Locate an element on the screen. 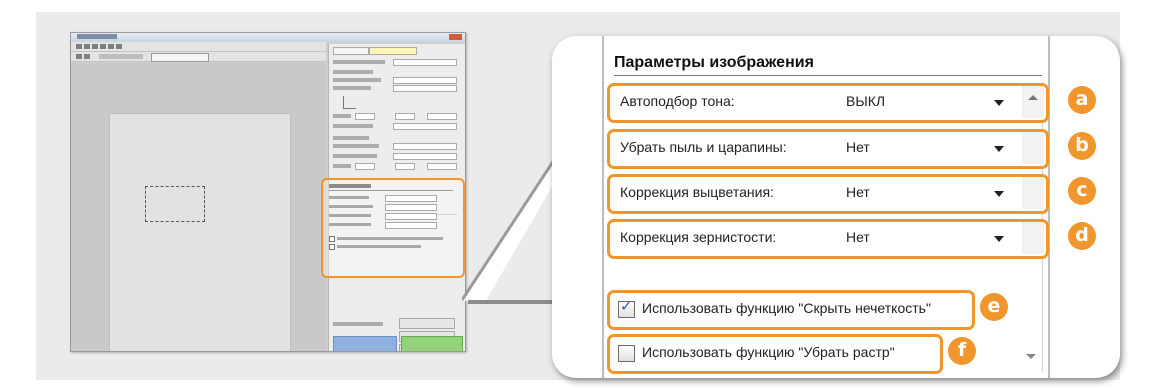 The height and width of the screenshot is (388, 1156). dust-scratch-label: Убрать пыль и царапины: is located at coordinates (703, 147).